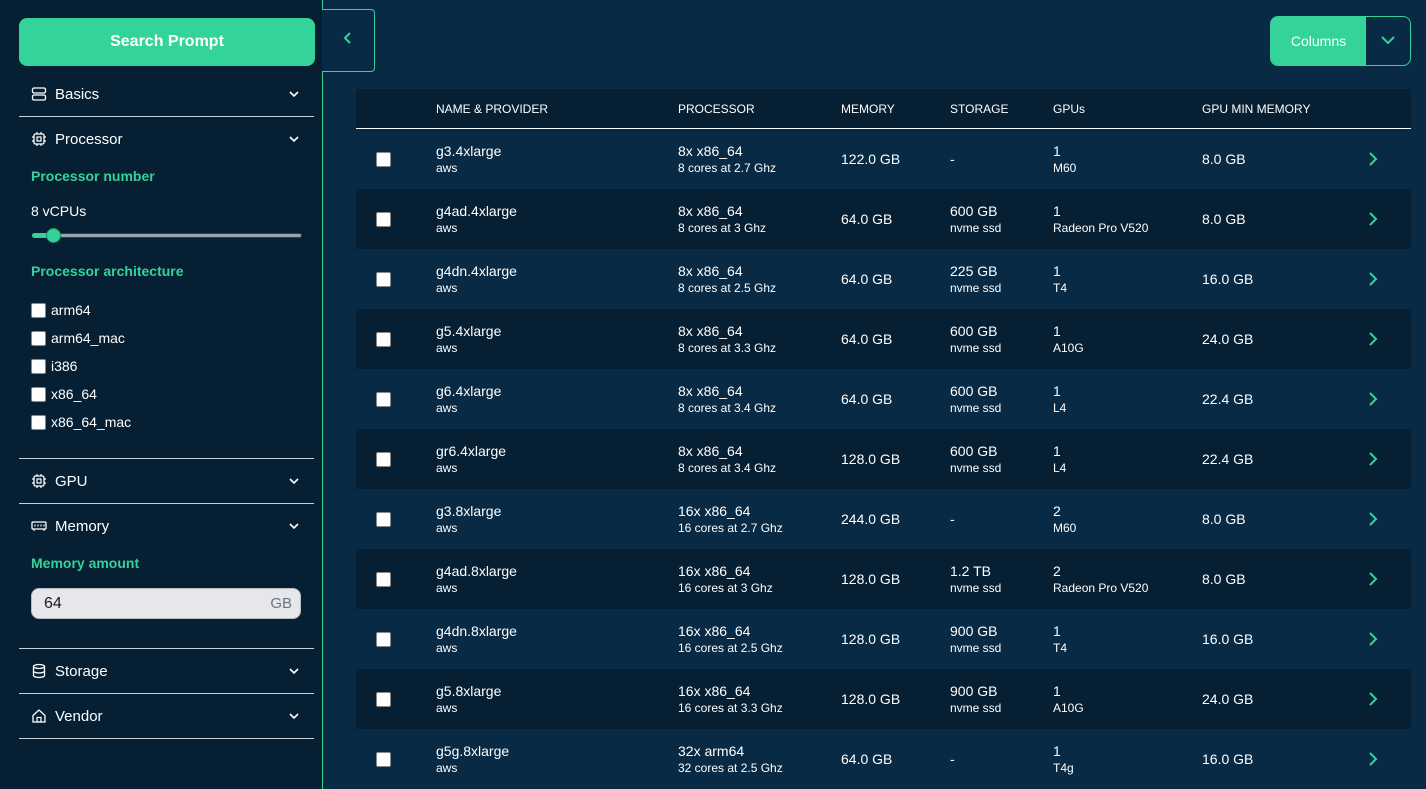  Describe the element at coordinates (975, 459) in the screenshot. I see `storage-cell: 600 GB nvme ssd` at that location.